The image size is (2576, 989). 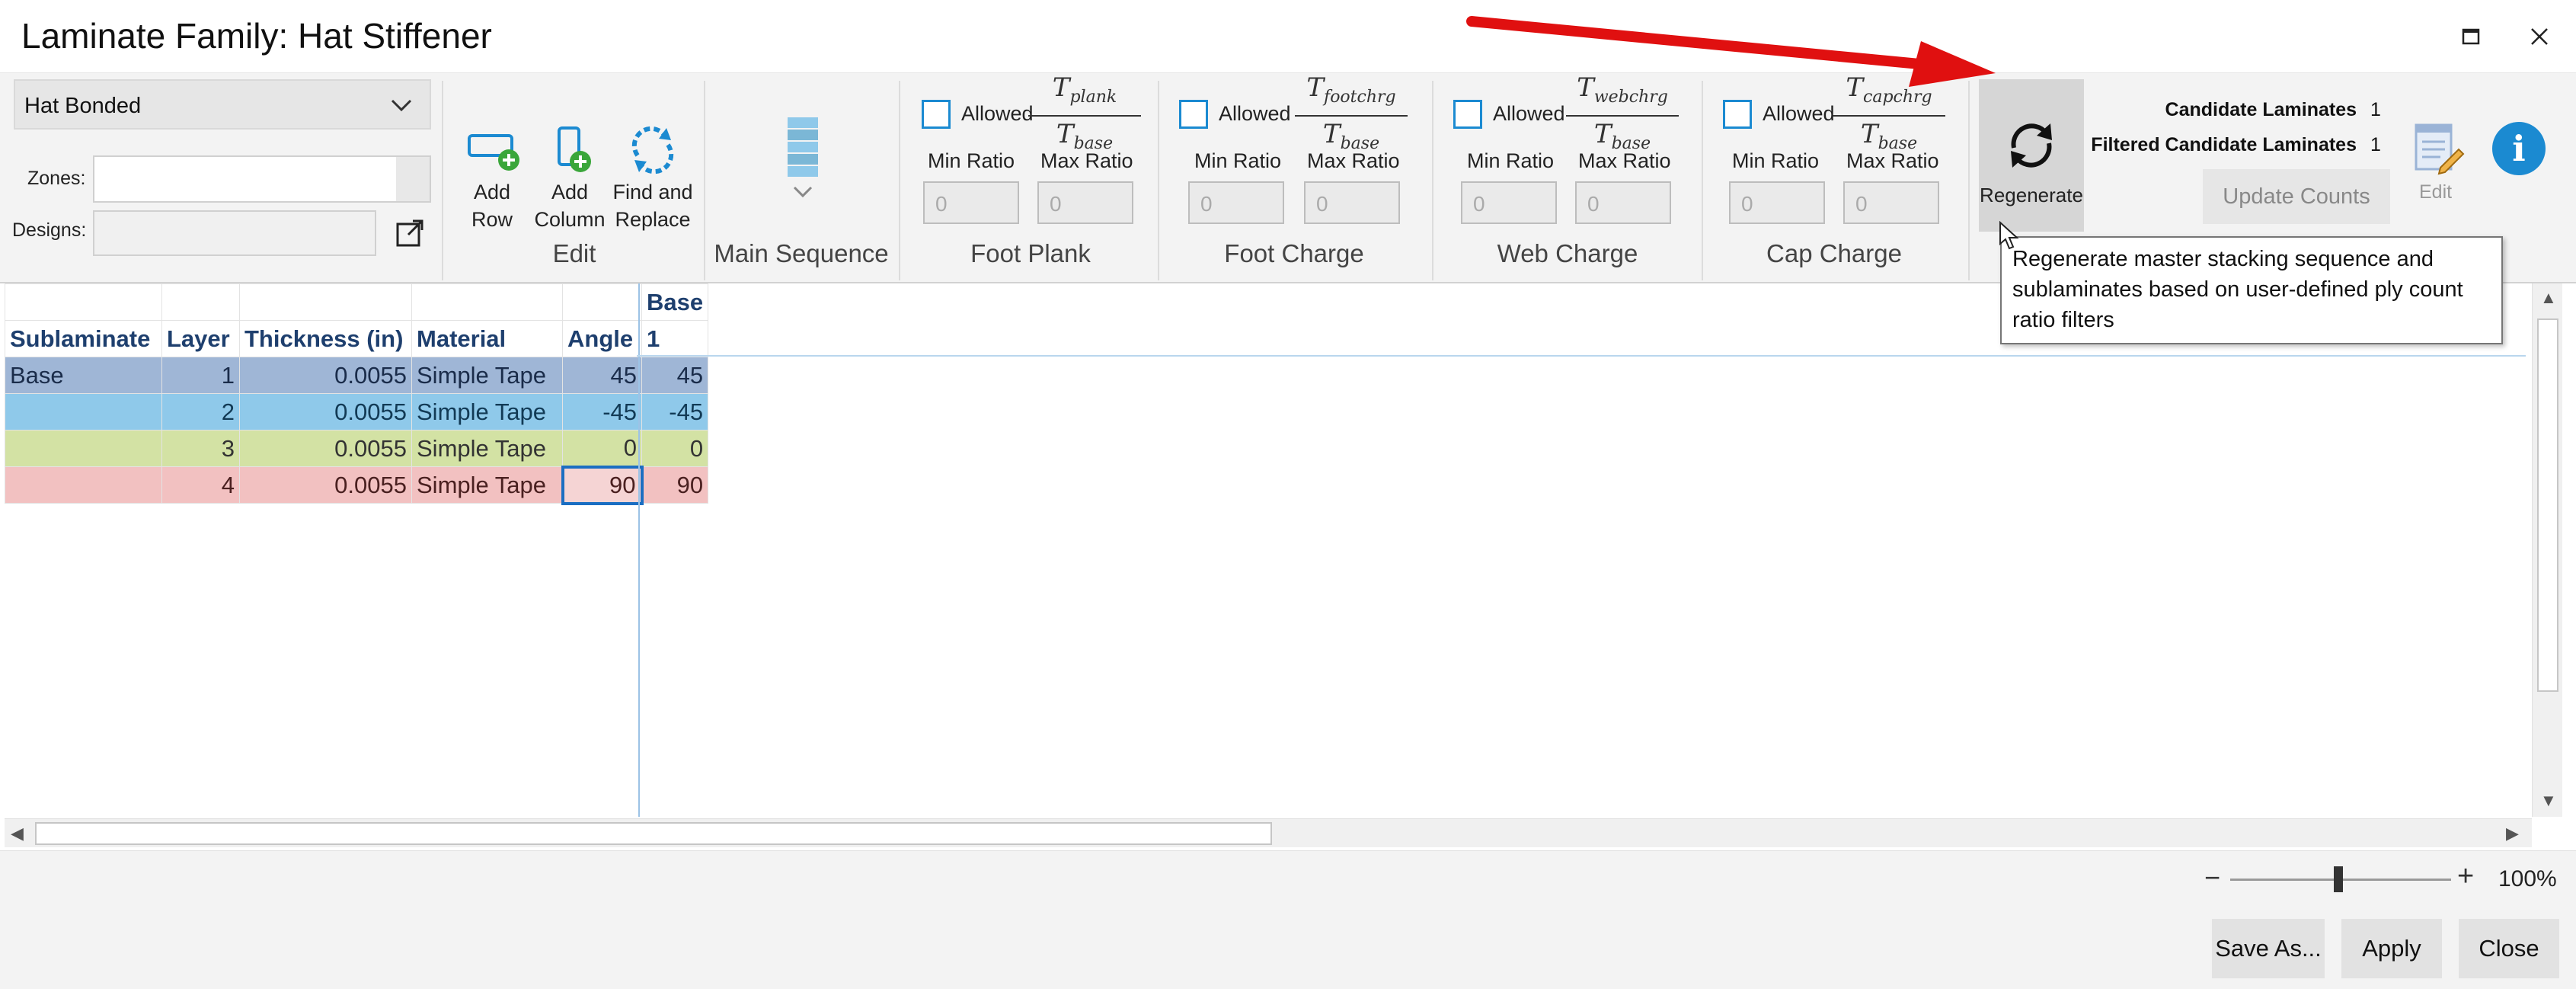 What do you see at coordinates (971, 202) in the screenshot?
I see `foot-plank-min-ratio-input: 0` at bounding box center [971, 202].